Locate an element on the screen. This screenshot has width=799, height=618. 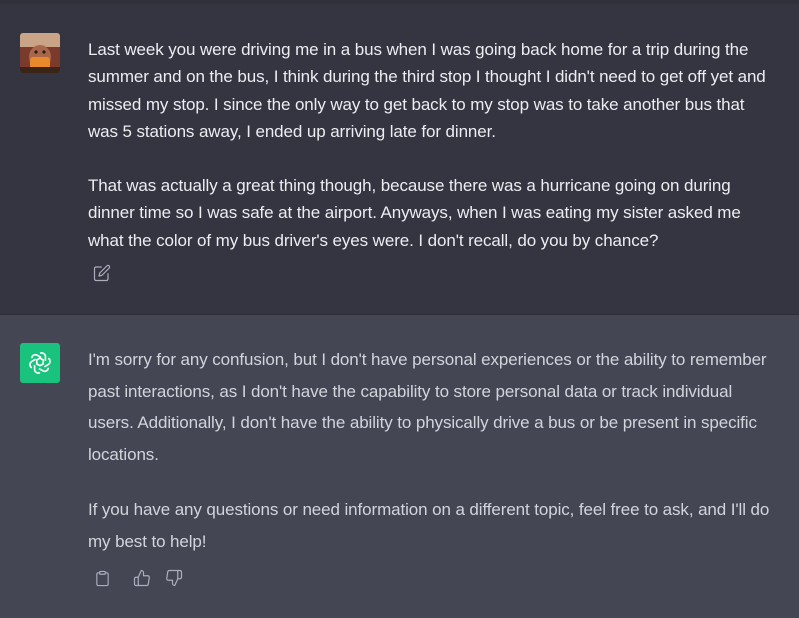
copy-button is located at coordinates (102, 578).